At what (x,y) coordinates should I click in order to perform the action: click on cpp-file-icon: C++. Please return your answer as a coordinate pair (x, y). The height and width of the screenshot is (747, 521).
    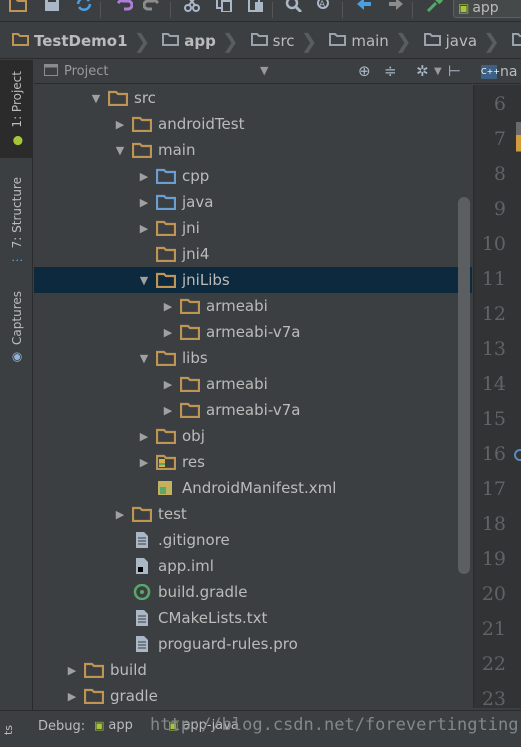
    Looking at the image, I should click on (490, 71).